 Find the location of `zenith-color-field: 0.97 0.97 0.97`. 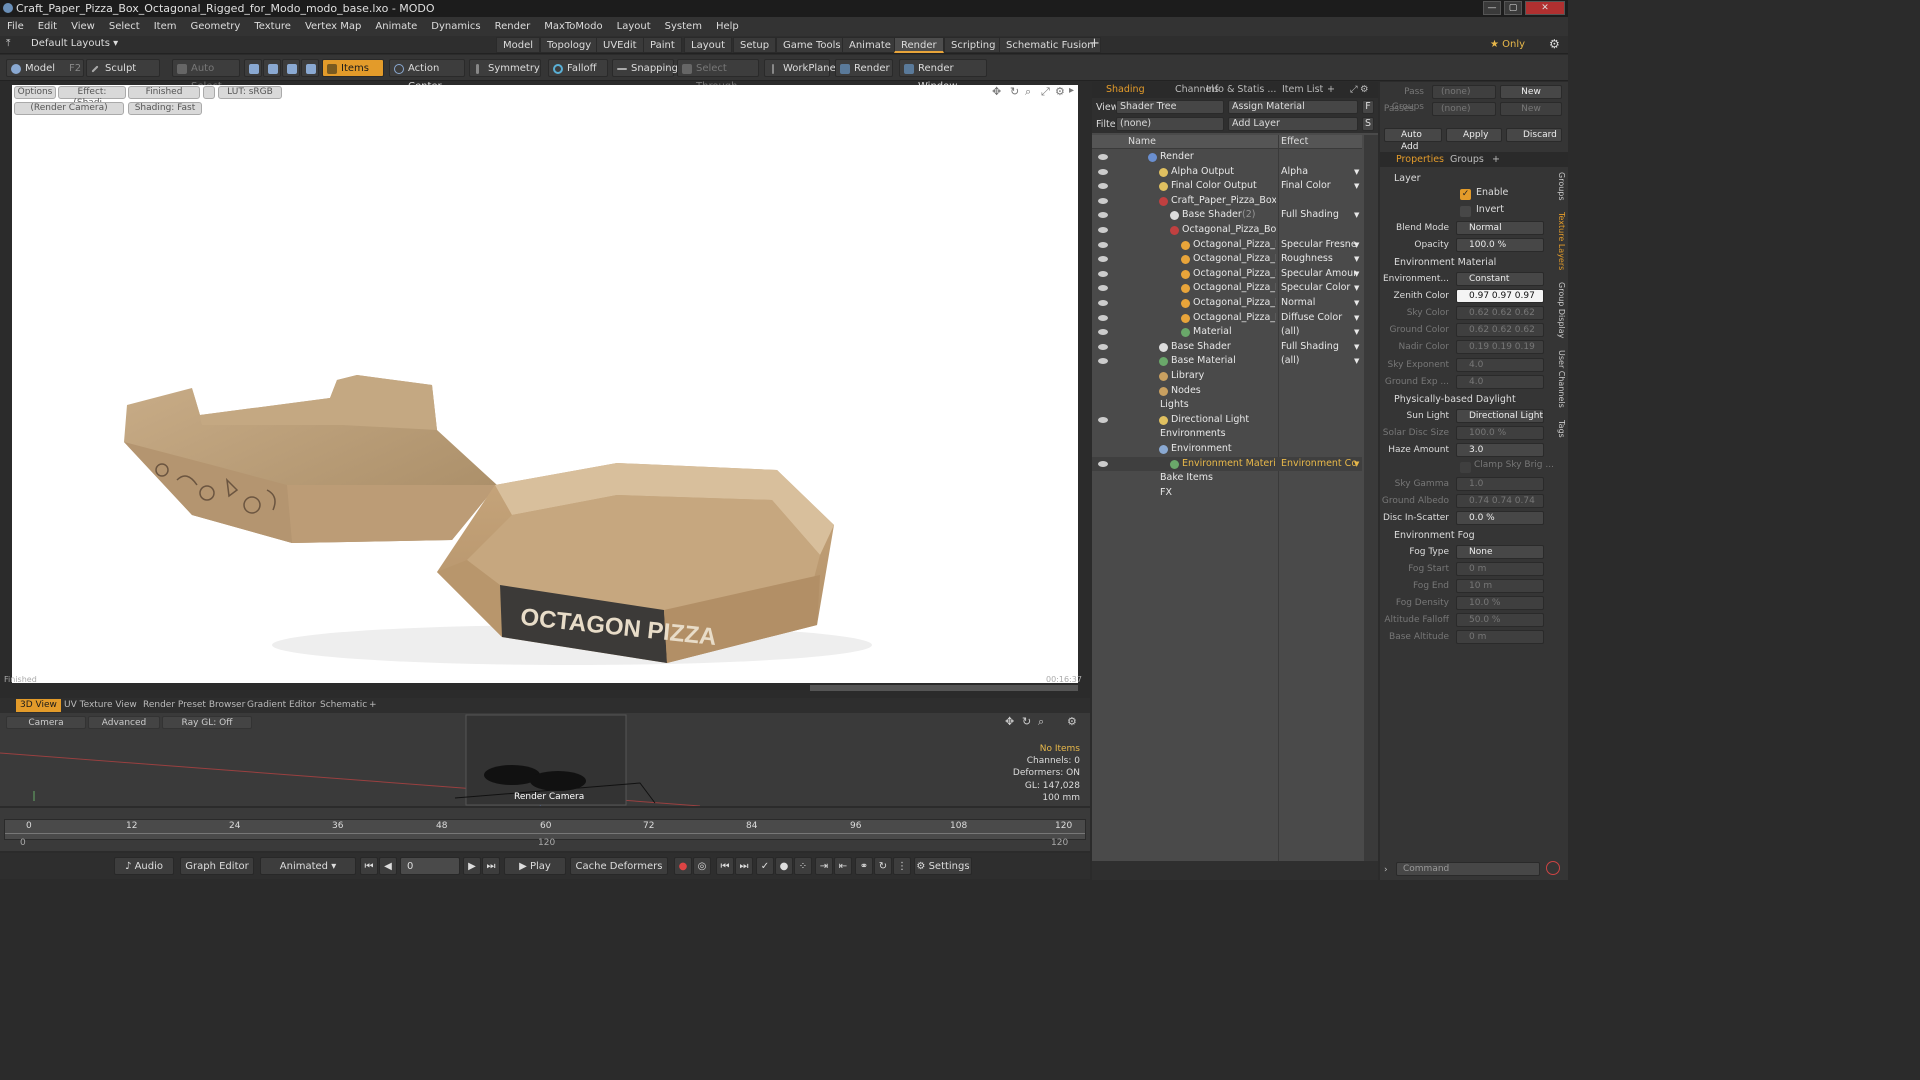

zenith-color-field: 0.97 0.97 0.97 is located at coordinates (1500, 296).